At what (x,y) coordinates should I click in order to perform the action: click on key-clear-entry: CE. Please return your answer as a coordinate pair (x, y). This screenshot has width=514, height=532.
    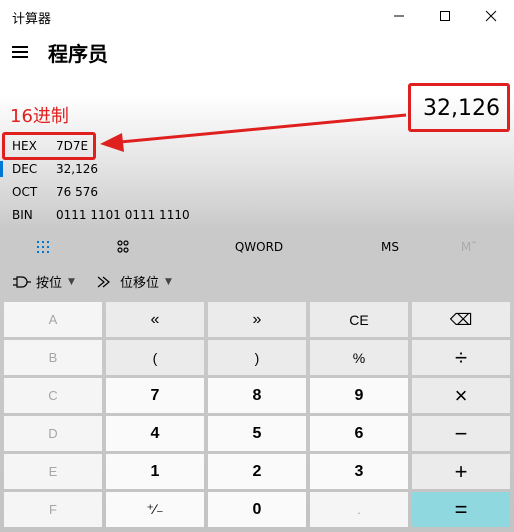
    Looking at the image, I should click on (359, 319).